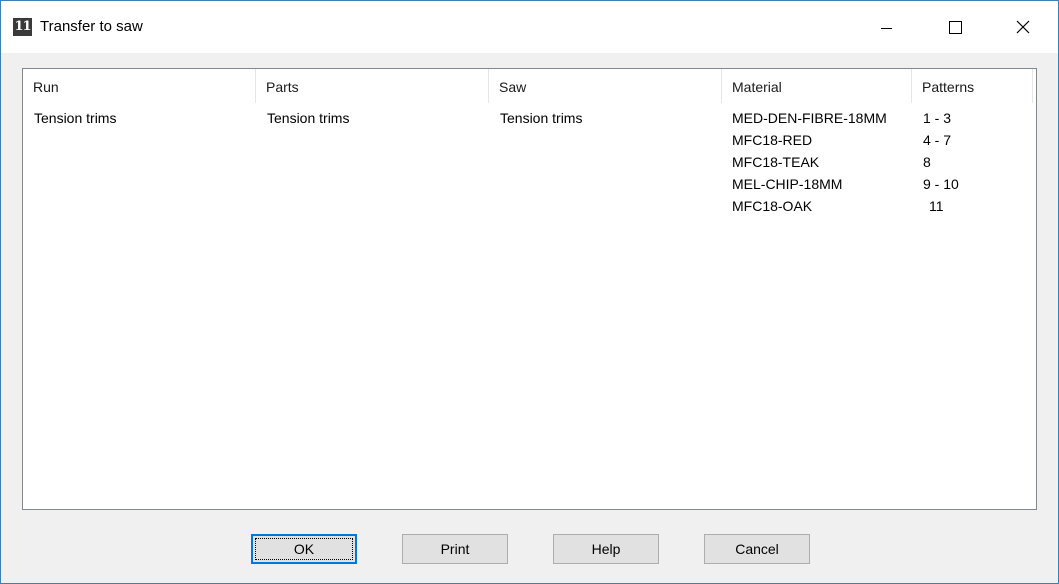  I want to click on cell-patterns: 8, so click(927, 162).